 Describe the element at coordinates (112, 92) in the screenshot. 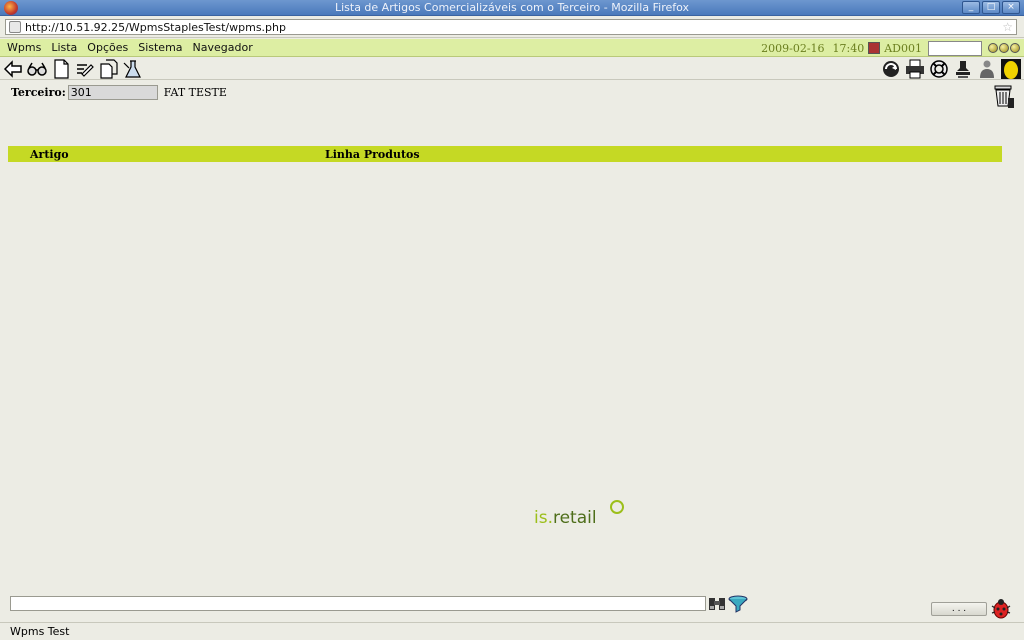

I see `terceiro-input: 301` at that location.